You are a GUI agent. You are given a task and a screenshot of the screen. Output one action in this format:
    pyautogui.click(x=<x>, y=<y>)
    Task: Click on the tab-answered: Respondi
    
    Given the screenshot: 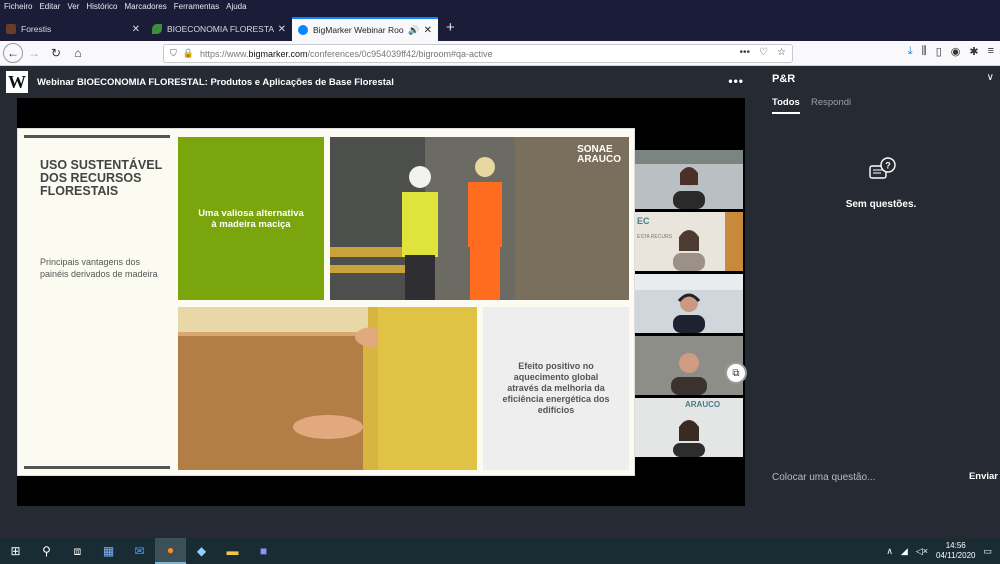 What is the action you would take?
    pyautogui.click(x=831, y=102)
    